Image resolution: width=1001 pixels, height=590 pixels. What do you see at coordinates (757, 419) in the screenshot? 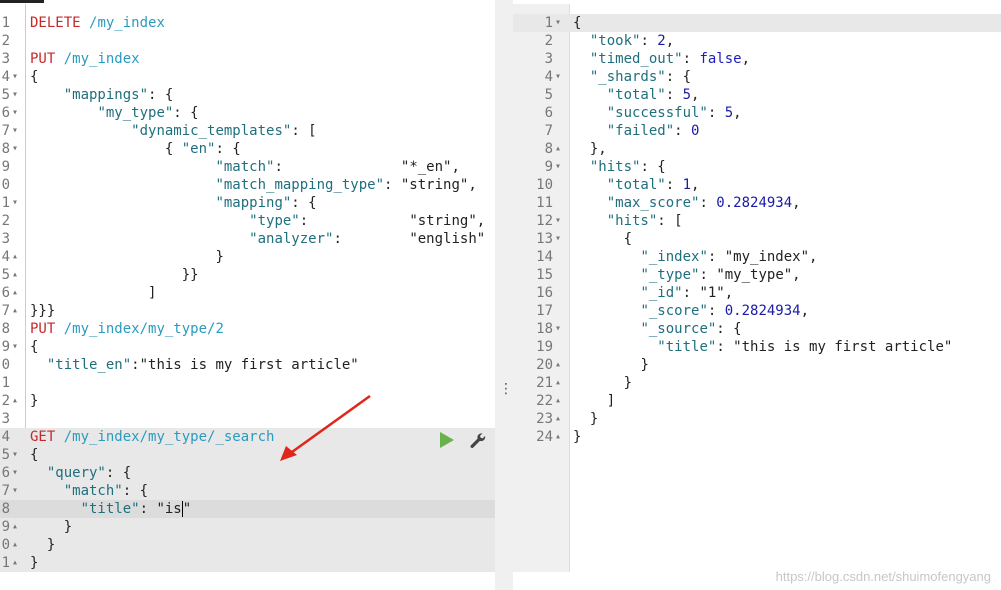
I see `response-line: 23 ▴ }` at bounding box center [757, 419].